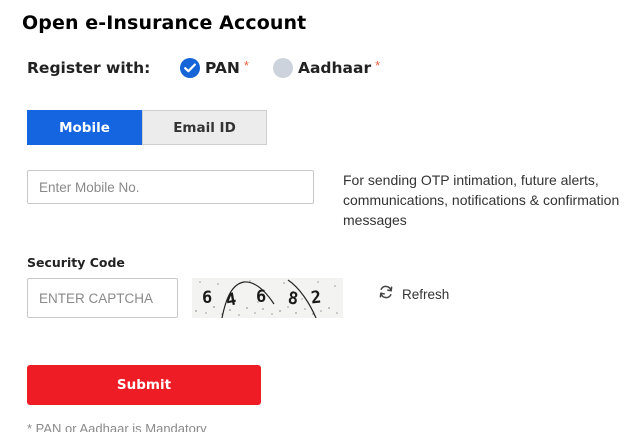  Describe the element at coordinates (144, 385) in the screenshot. I see `submit-button: Submit` at that location.